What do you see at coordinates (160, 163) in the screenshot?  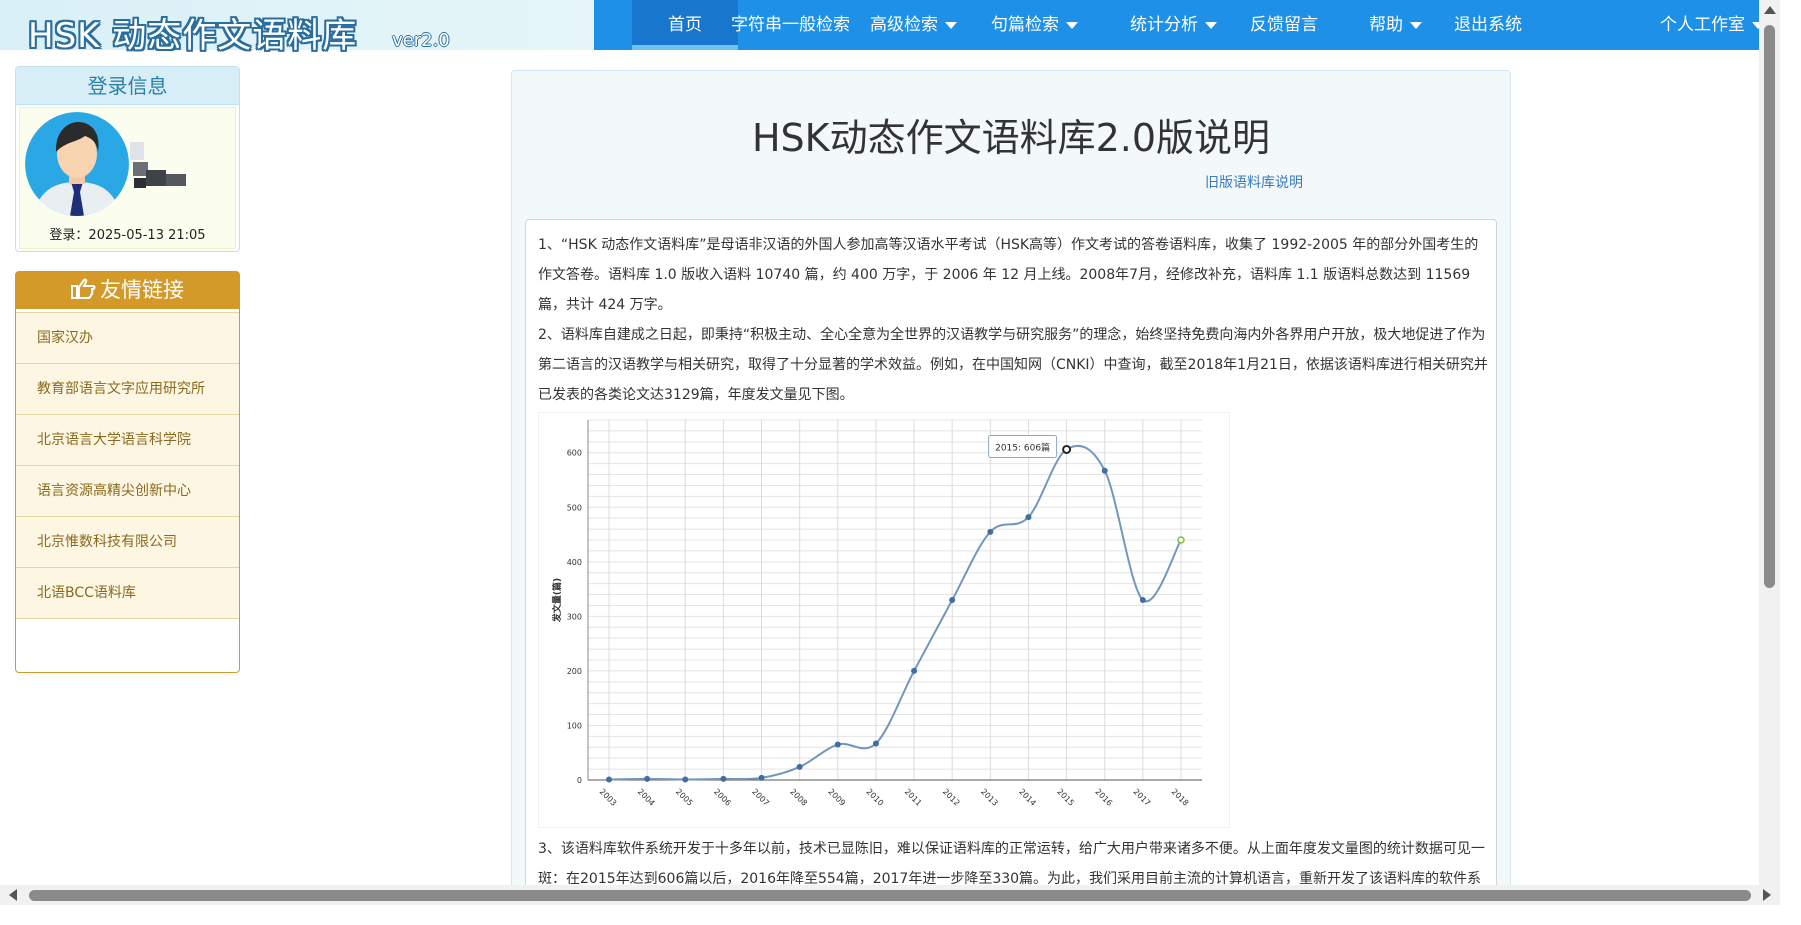 I see `username-redacted` at bounding box center [160, 163].